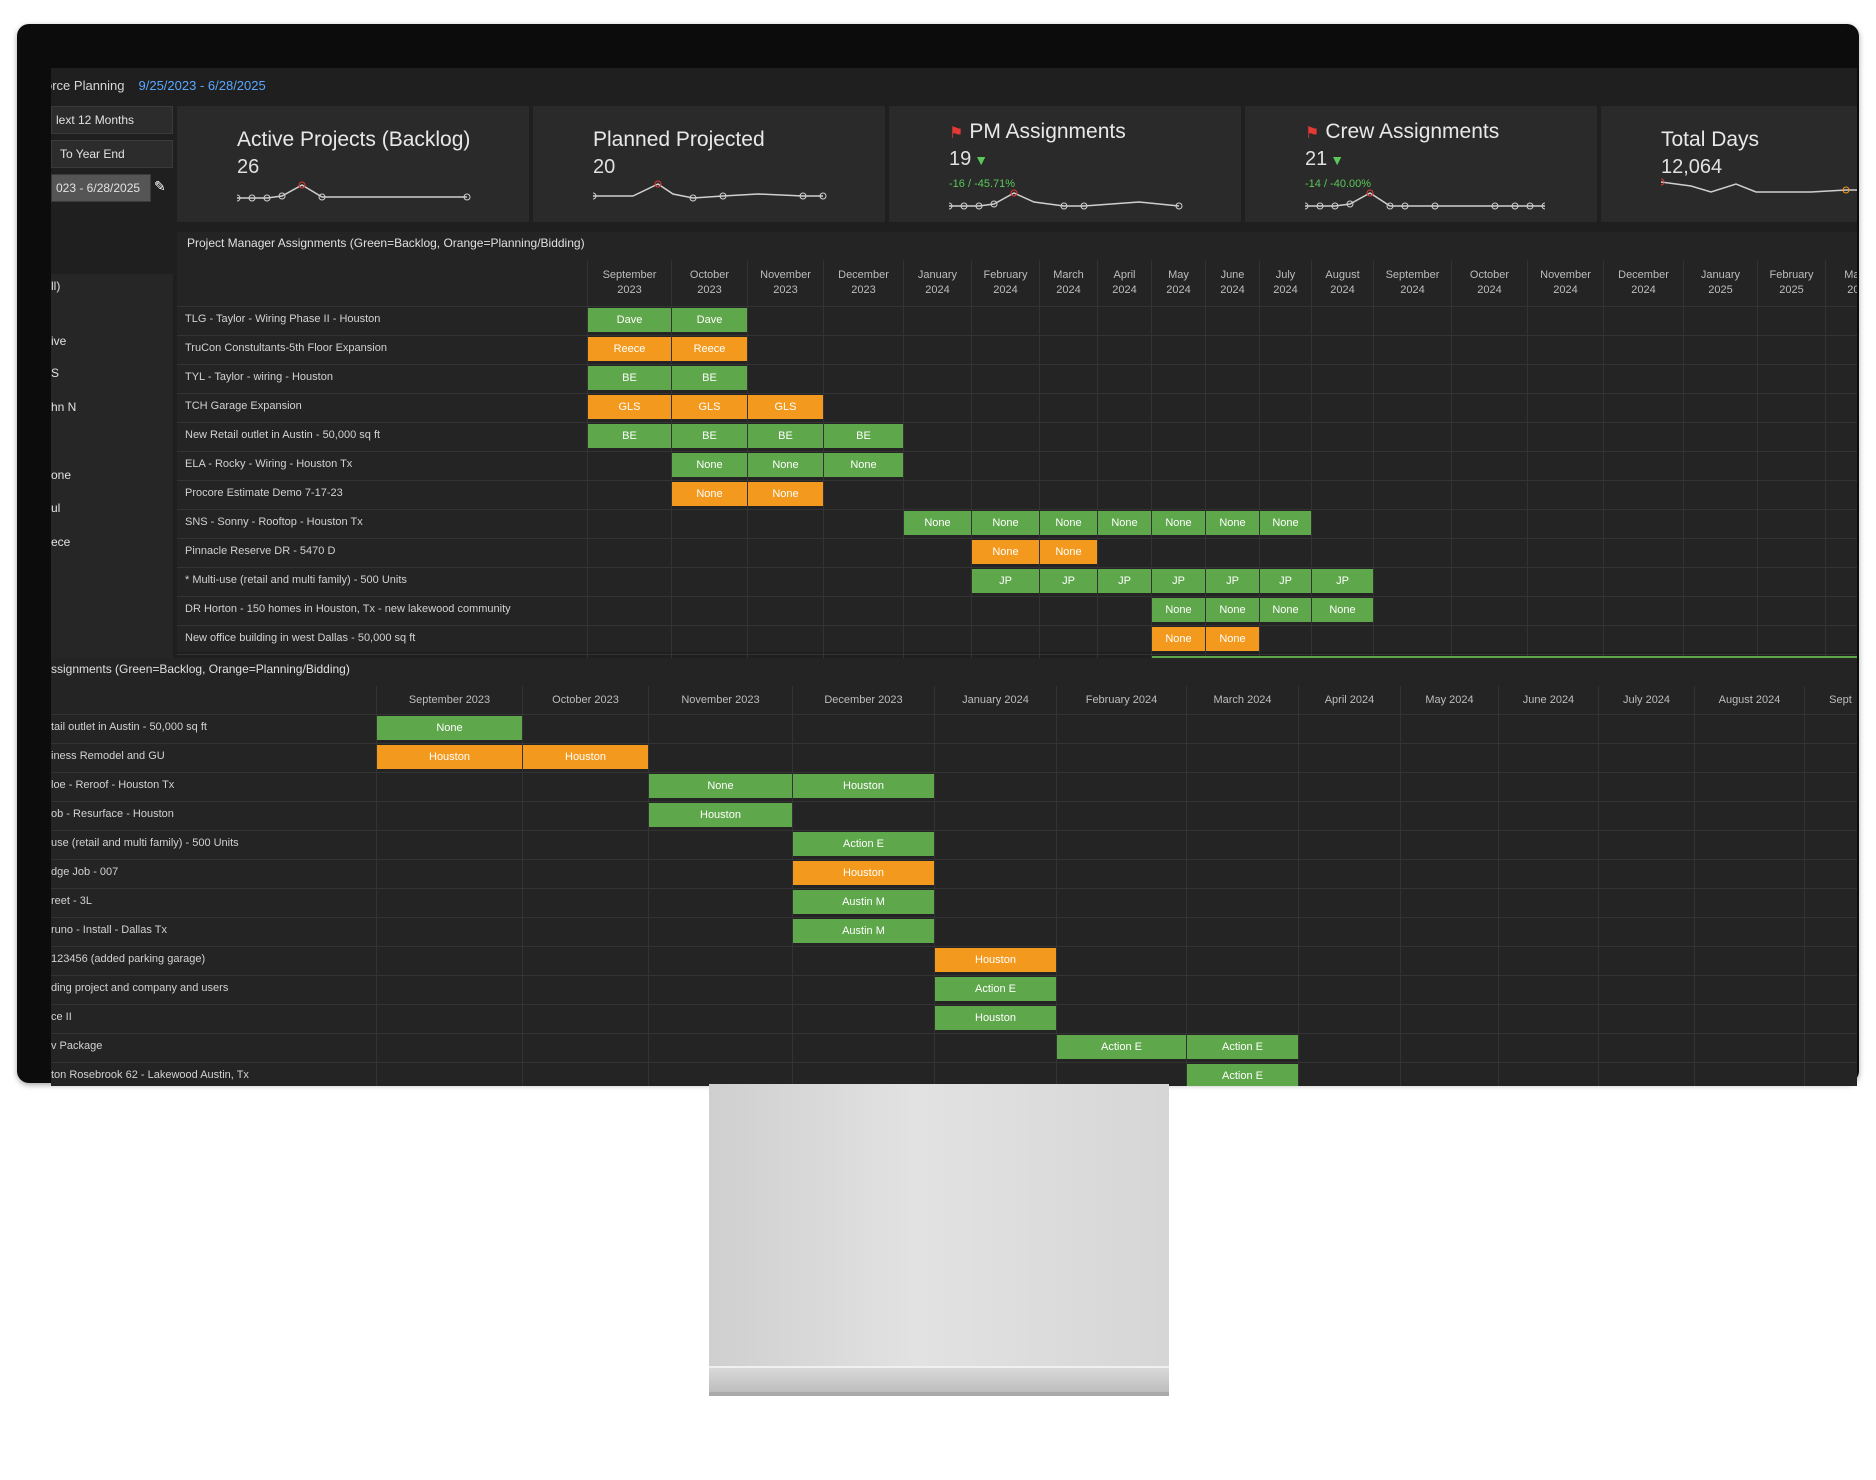  Describe the element at coordinates (61, 1017) in the screenshot. I see `row-label: ce II` at that location.